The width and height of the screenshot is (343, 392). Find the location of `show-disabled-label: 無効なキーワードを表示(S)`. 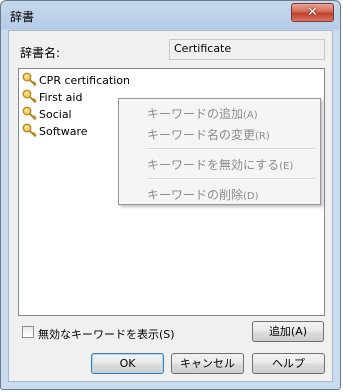

show-disabled-label: 無効なキーワードを表示(S) is located at coordinates (106, 334).